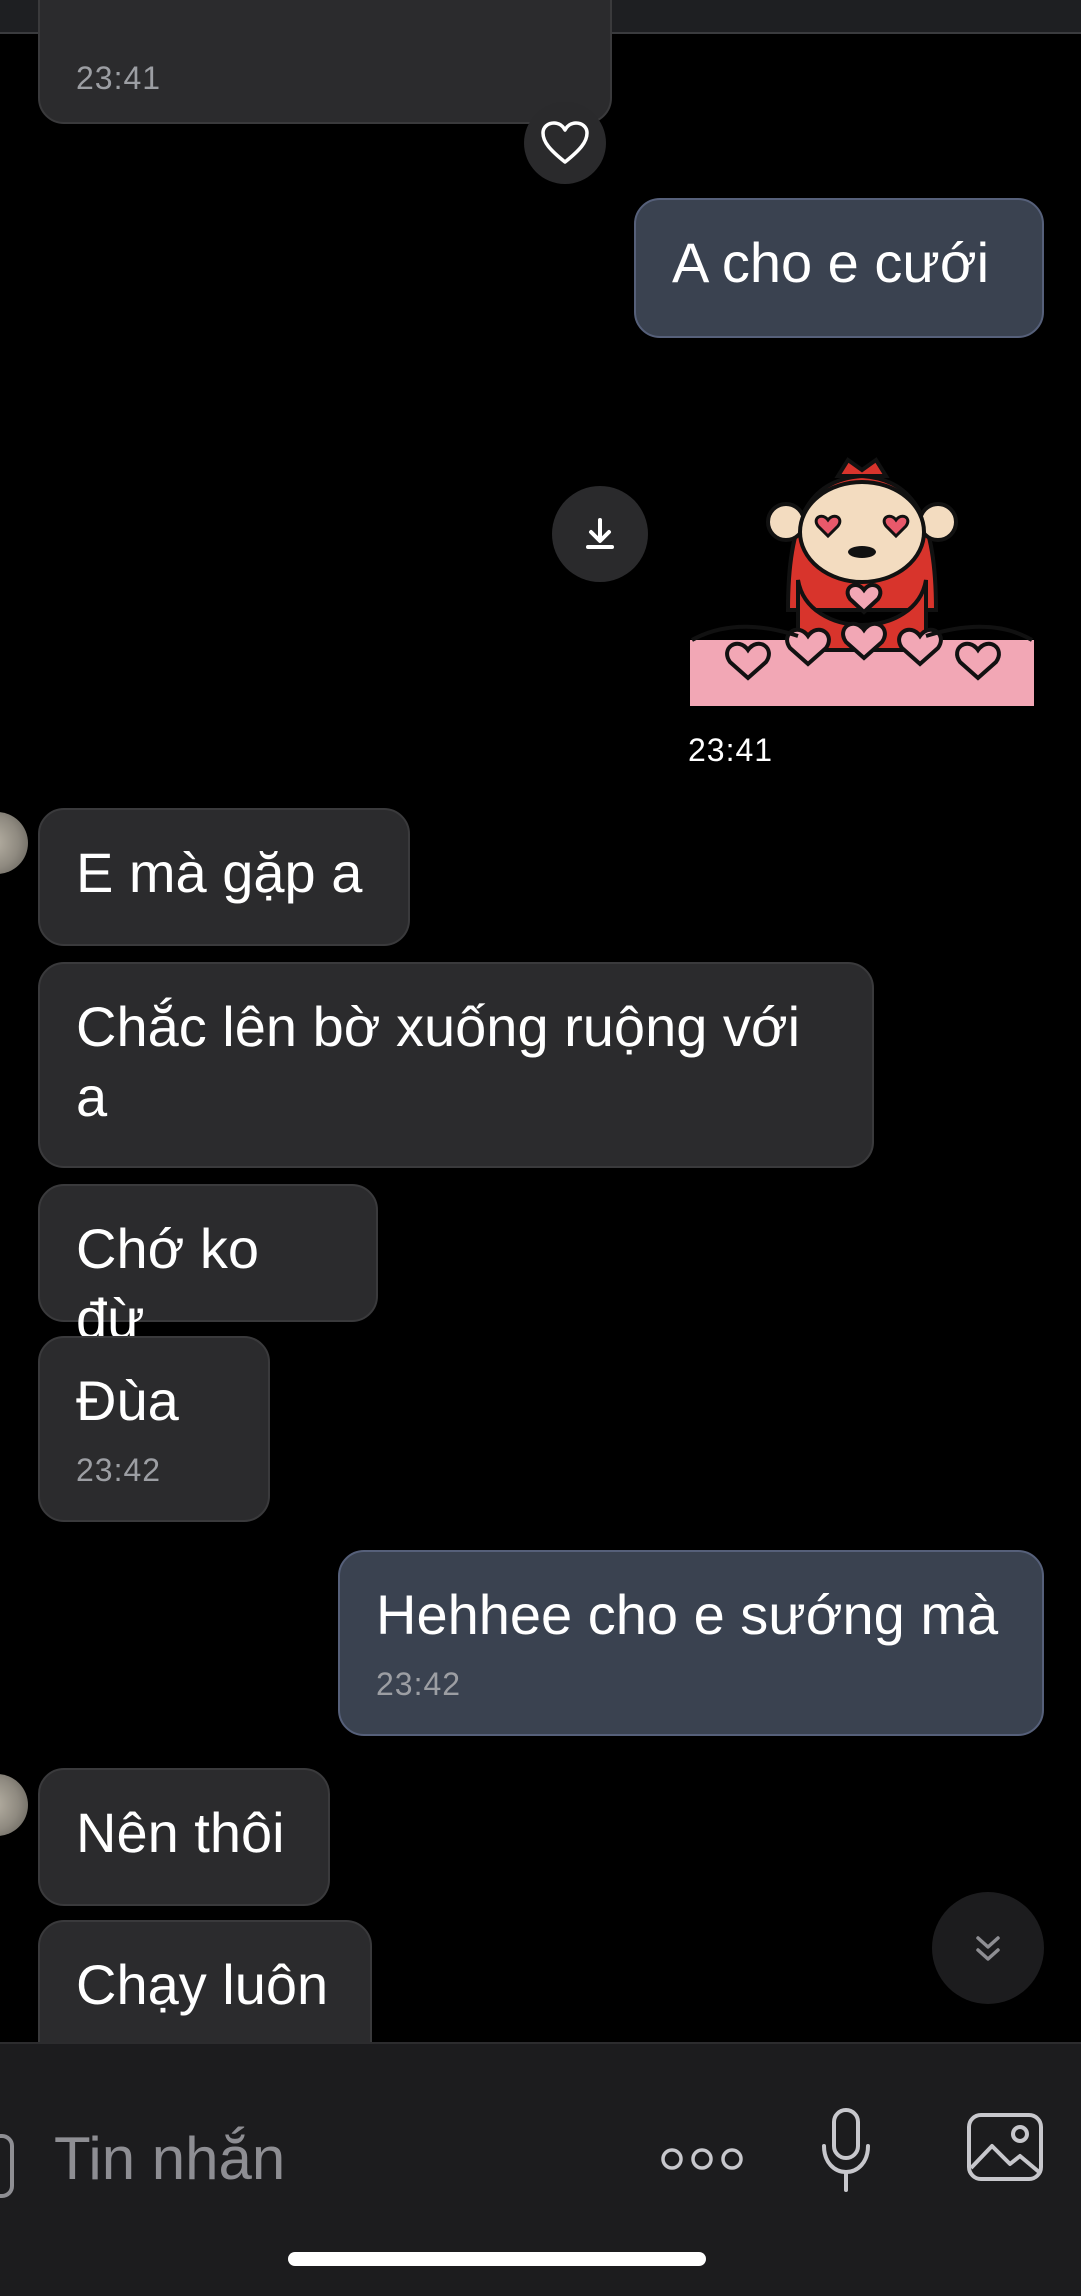 This screenshot has width=1081, height=2296. What do you see at coordinates (127, 1400) in the screenshot?
I see `message-text: Đùa` at bounding box center [127, 1400].